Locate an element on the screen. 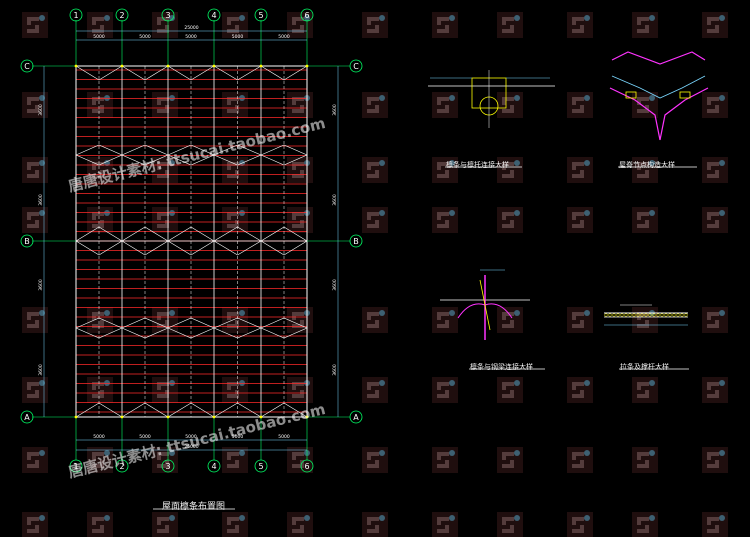 The height and width of the screenshot is (537, 750). detail-1-title: 檩条与檩托连接大样 is located at coordinates (477, 165).